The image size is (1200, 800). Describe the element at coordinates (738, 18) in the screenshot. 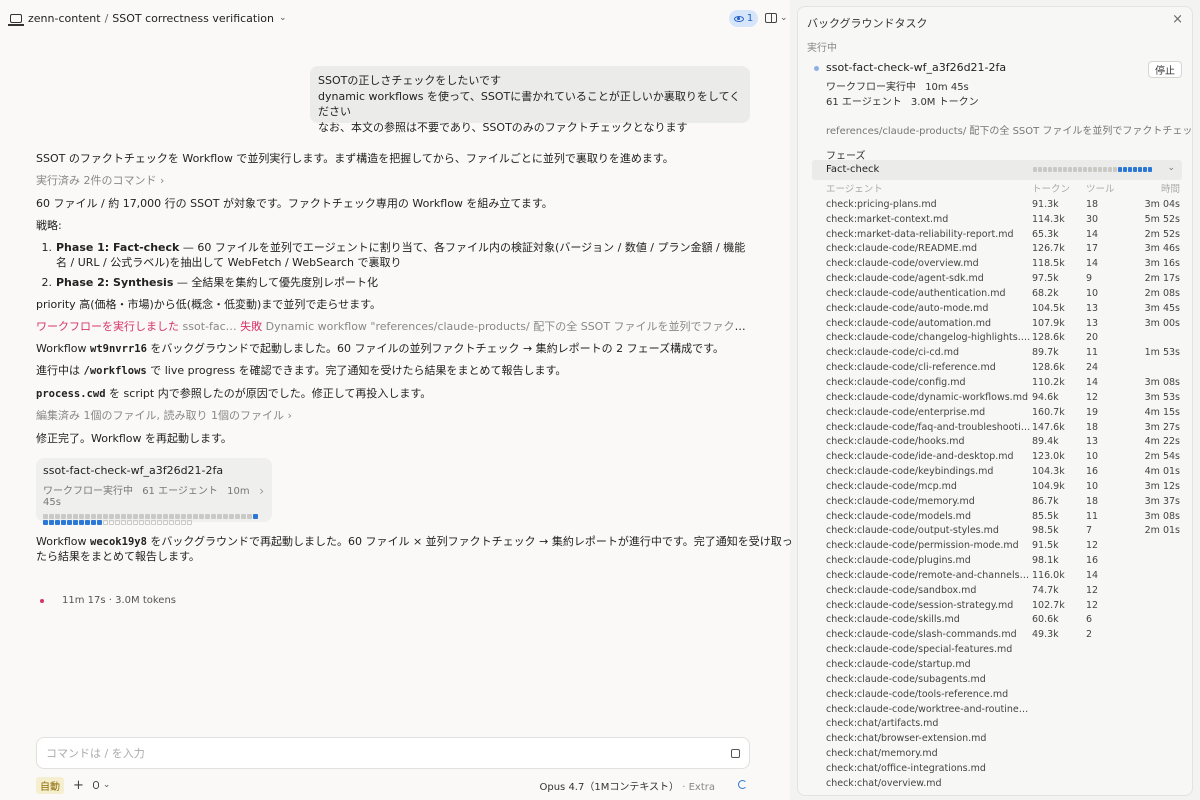

I see `eye-icon` at that location.